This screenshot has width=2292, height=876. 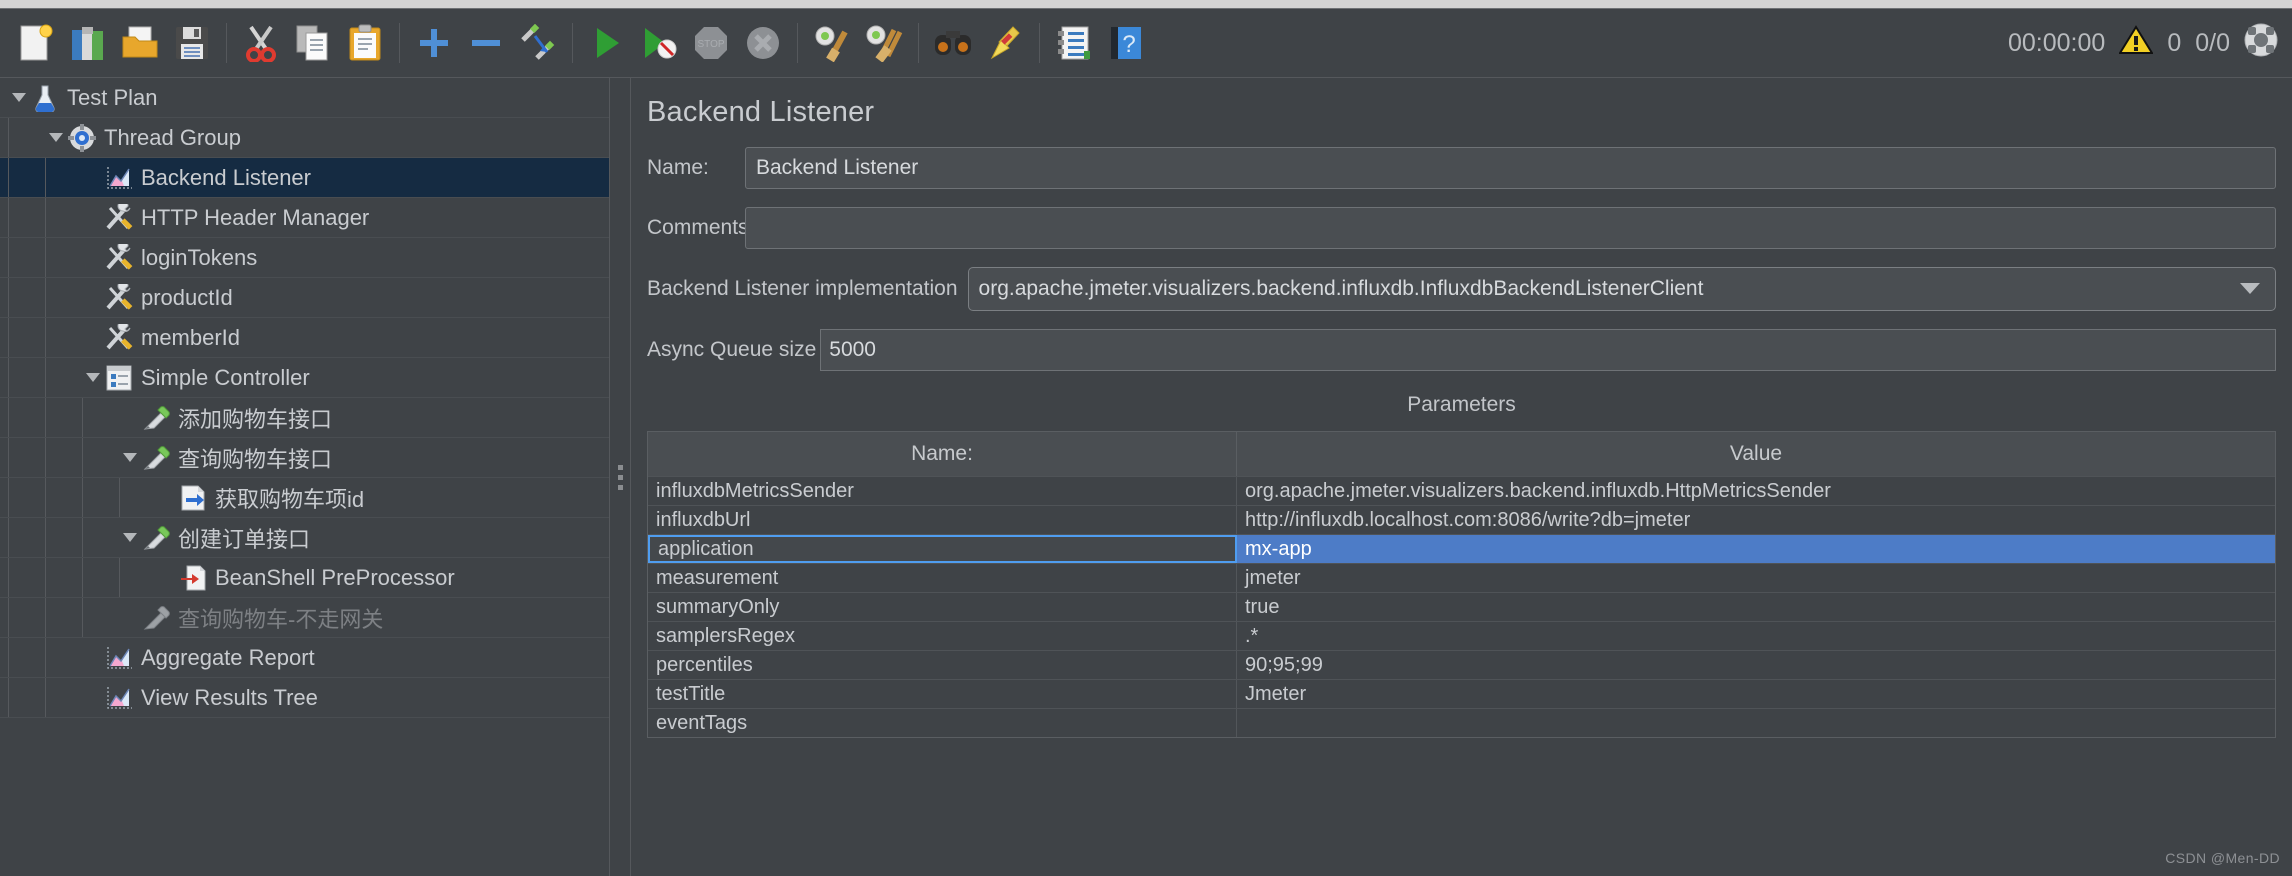 I want to click on parameter-name-cell: measurement, so click(x=942, y=578).